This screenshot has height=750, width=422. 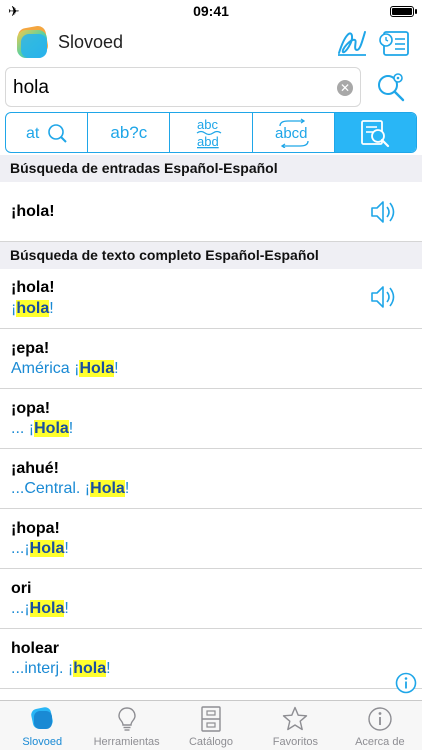 I want to click on status-time: 09:41, so click(x=211, y=11).